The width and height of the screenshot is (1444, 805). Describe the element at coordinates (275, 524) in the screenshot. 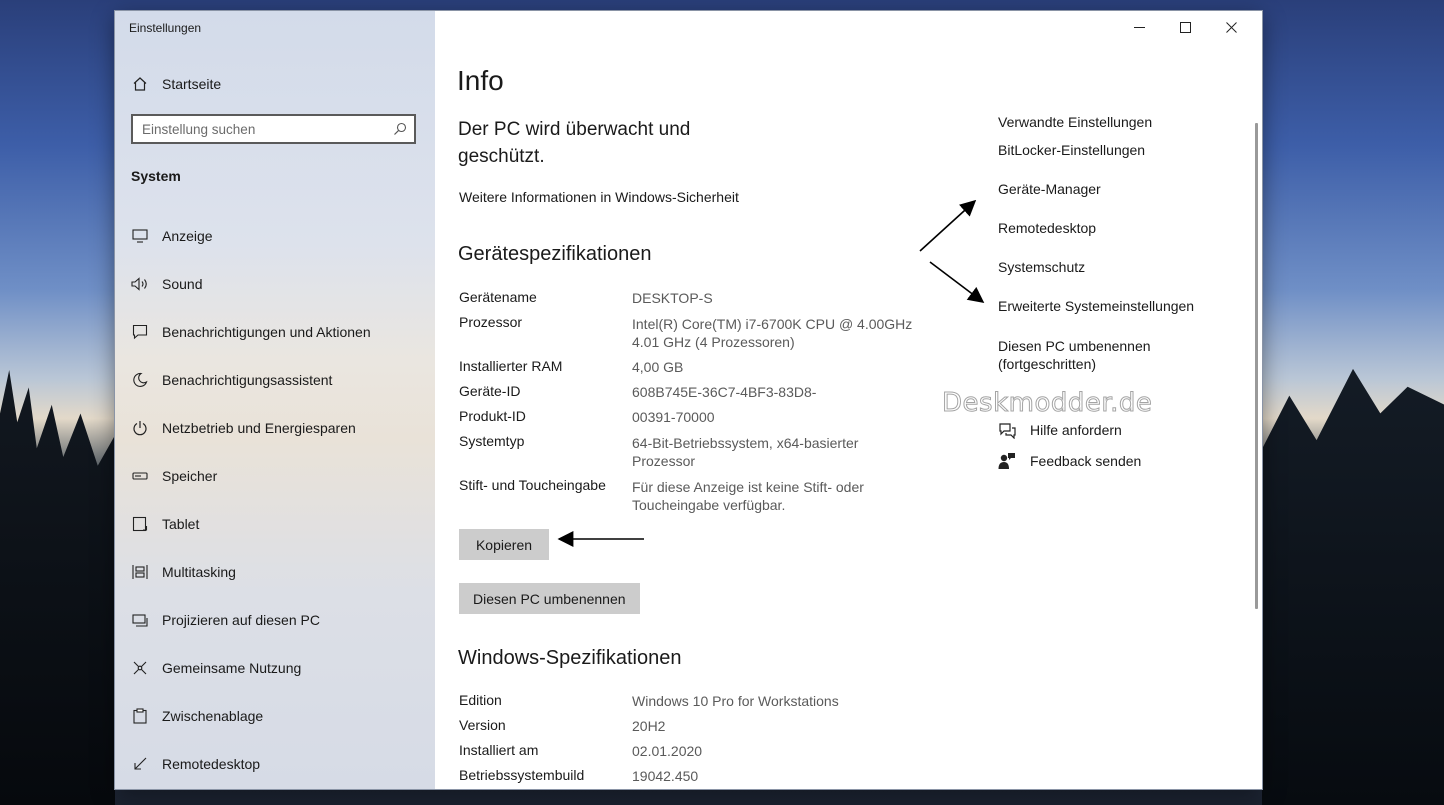

I see `sidebar-item-tablet: Tablet` at that location.